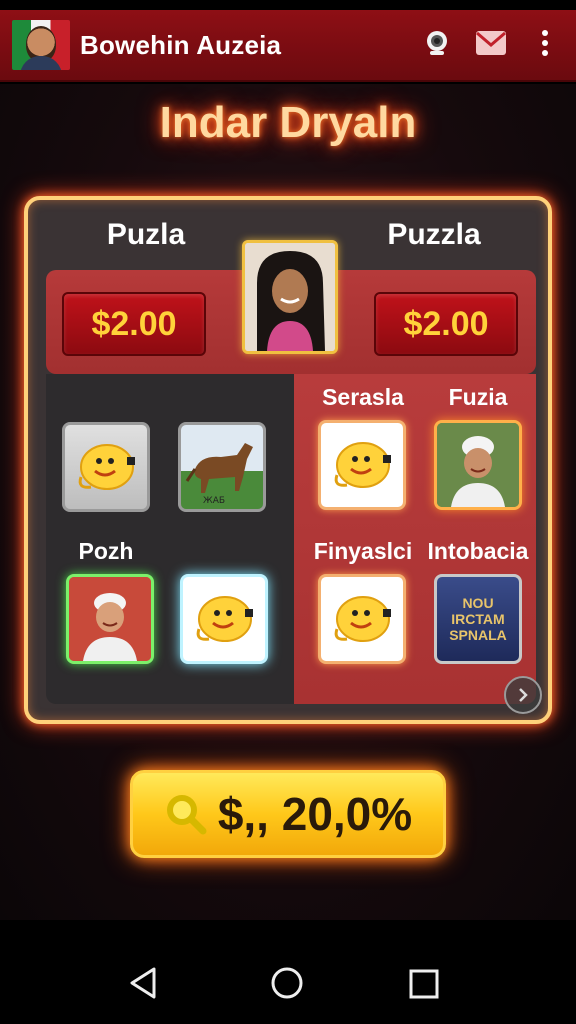 Image resolution: width=576 pixels, height=1024 pixels. Describe the element at coordinates (424, 984) in the screenshot. I see `nav-recents-icon` at that location.